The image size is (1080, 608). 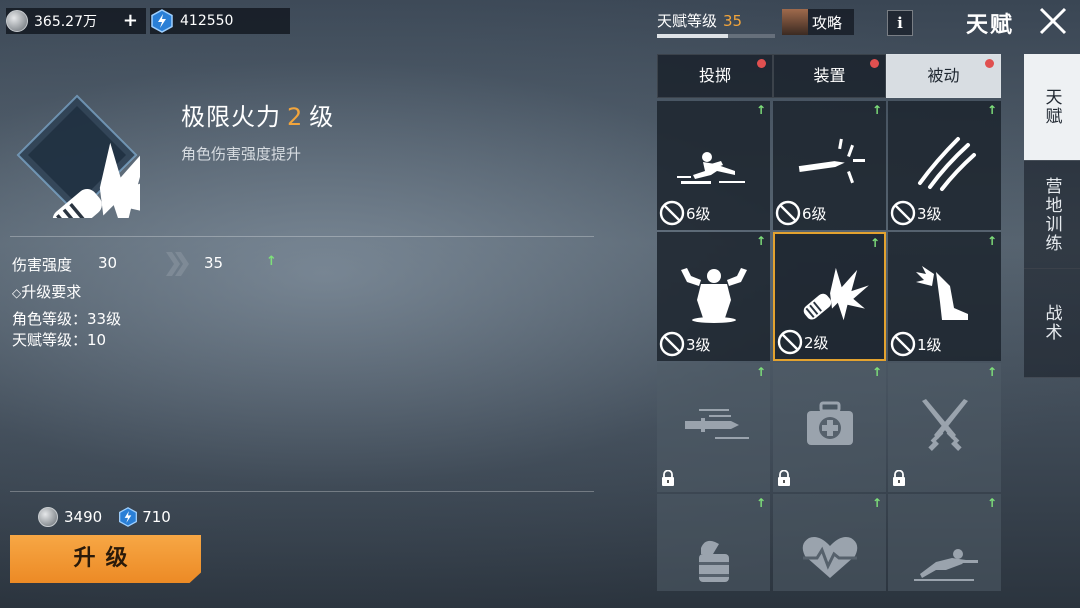 I want to click on talent-level-progress-bar, so click(x=716, y=36).